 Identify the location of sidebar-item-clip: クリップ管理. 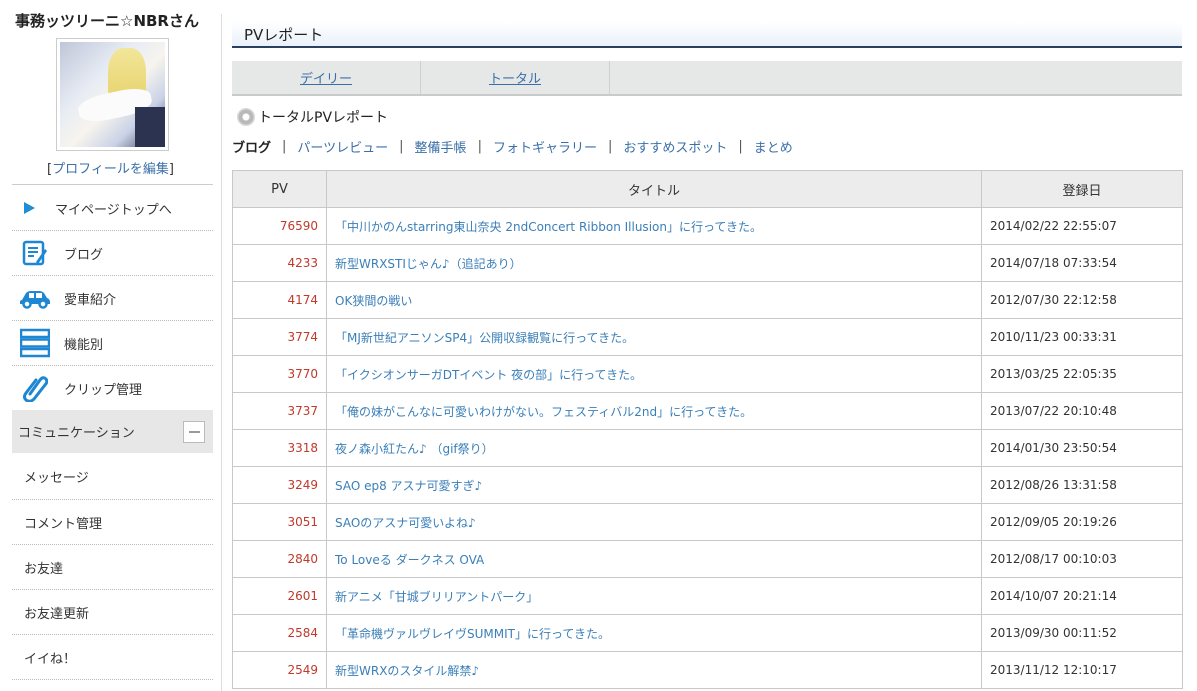
(112, 388).